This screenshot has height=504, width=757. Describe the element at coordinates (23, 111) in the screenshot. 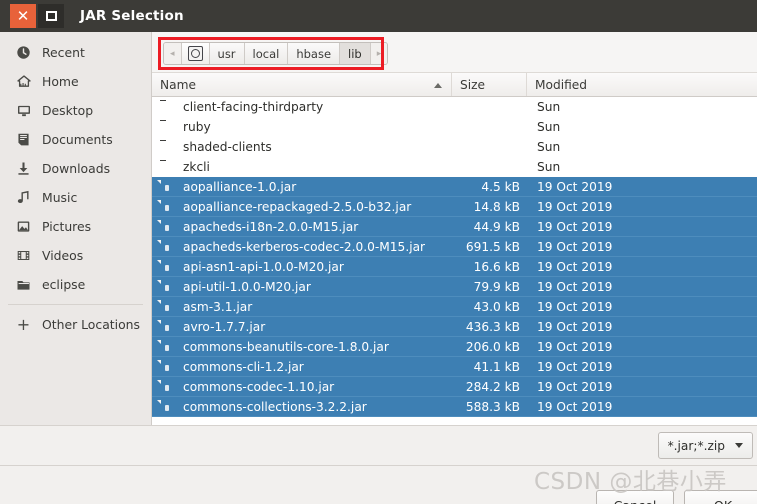

I see `desktop-icon` at that location.